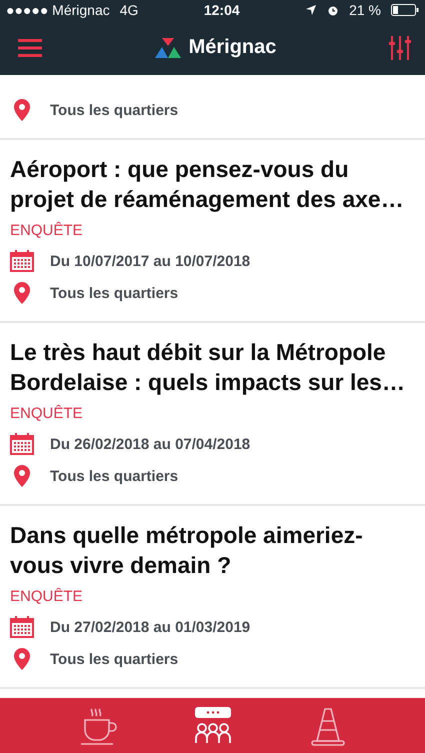 Image resolution: width=425 pixels, height=753 pixels. What do you see at coordinates (400, 48) in the screenshot?
I see `filter-sliders-icon` at bounding box center [400, 48].